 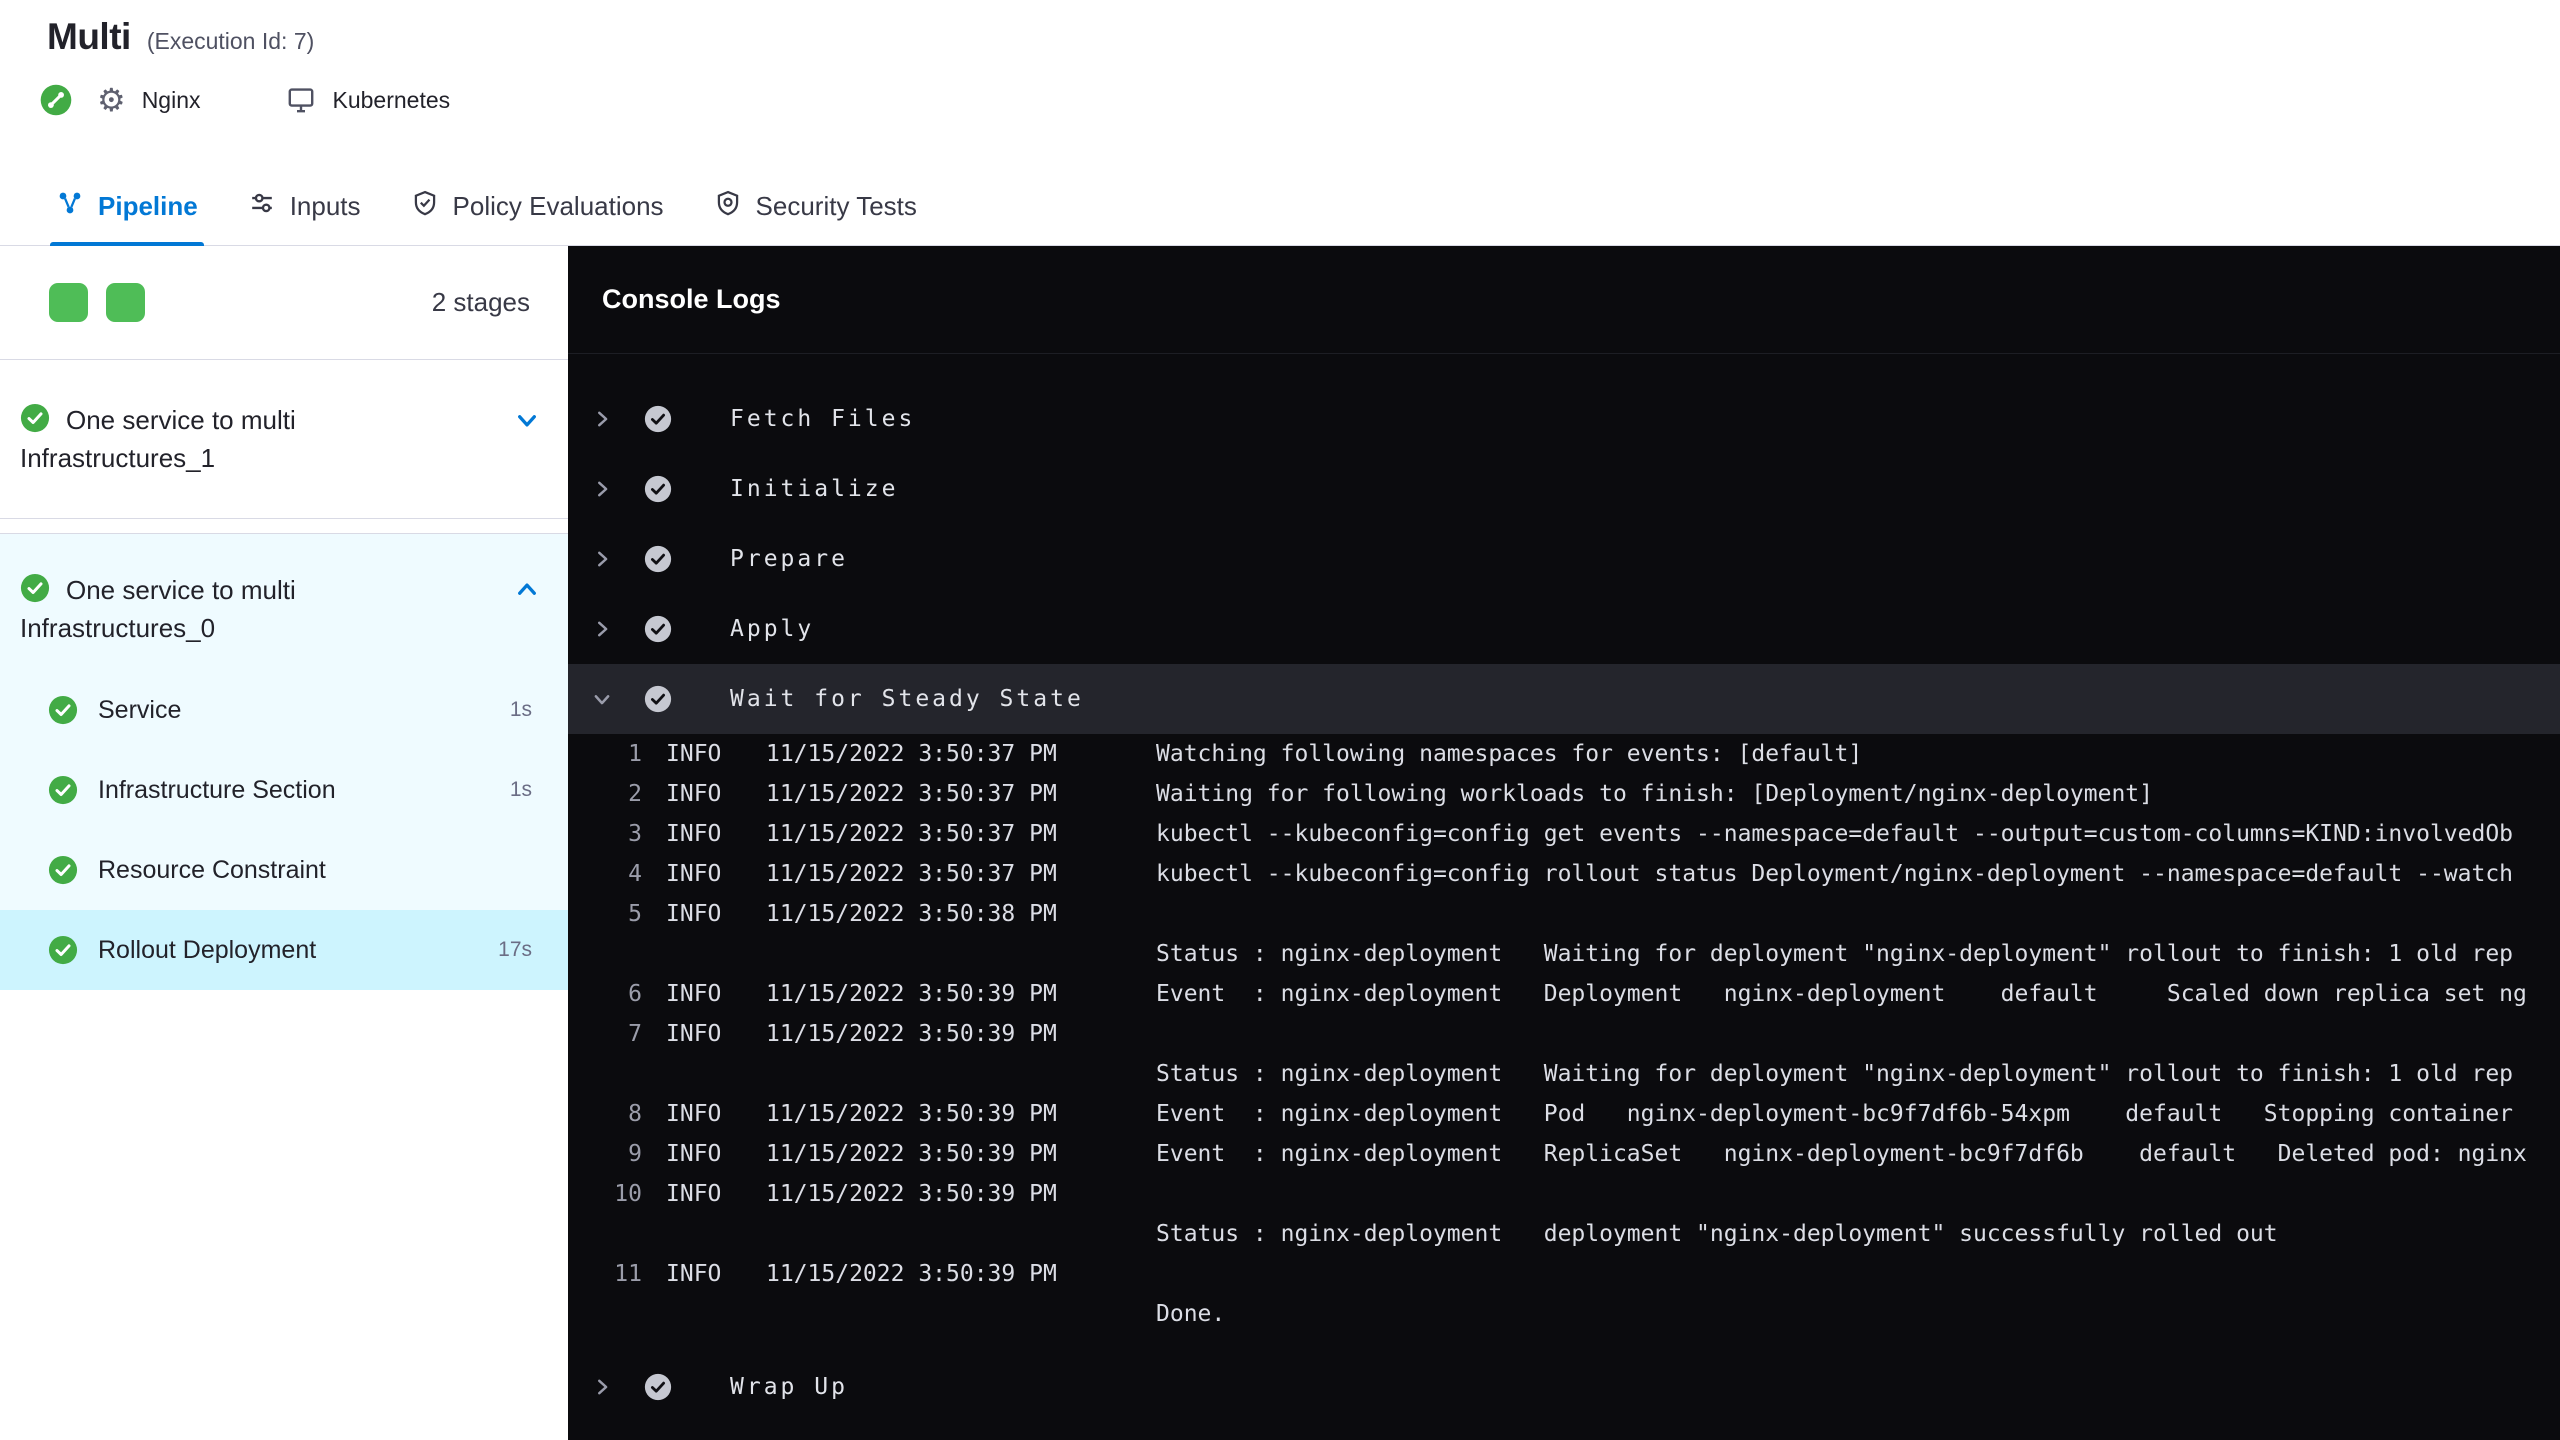 I want to click on service-name: Nginx, so click(x=171, y=100).